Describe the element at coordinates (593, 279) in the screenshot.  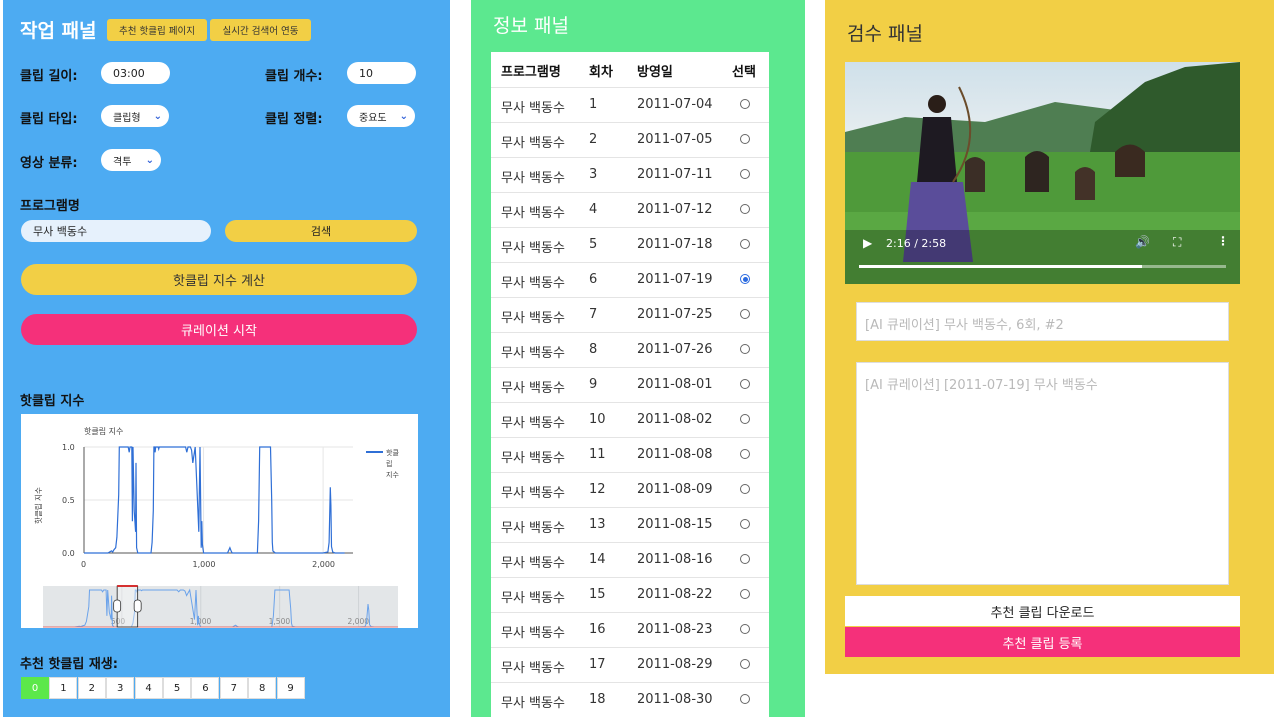
I see `cell-episode: 6` at that location.